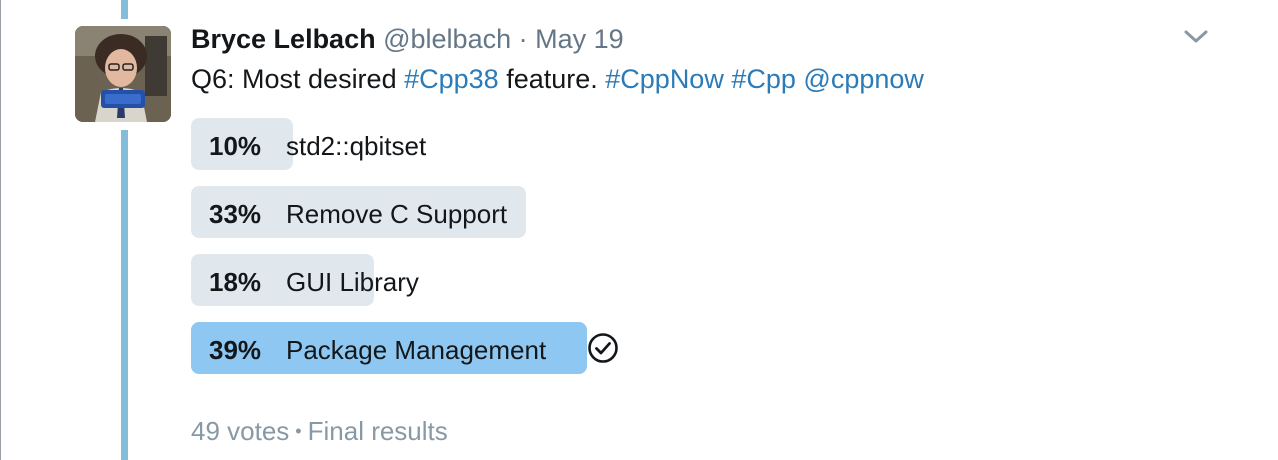 The width and height of the screenshot is (1278, 460). I want to click on poll-option-percent: 10%, so click(235, 146).